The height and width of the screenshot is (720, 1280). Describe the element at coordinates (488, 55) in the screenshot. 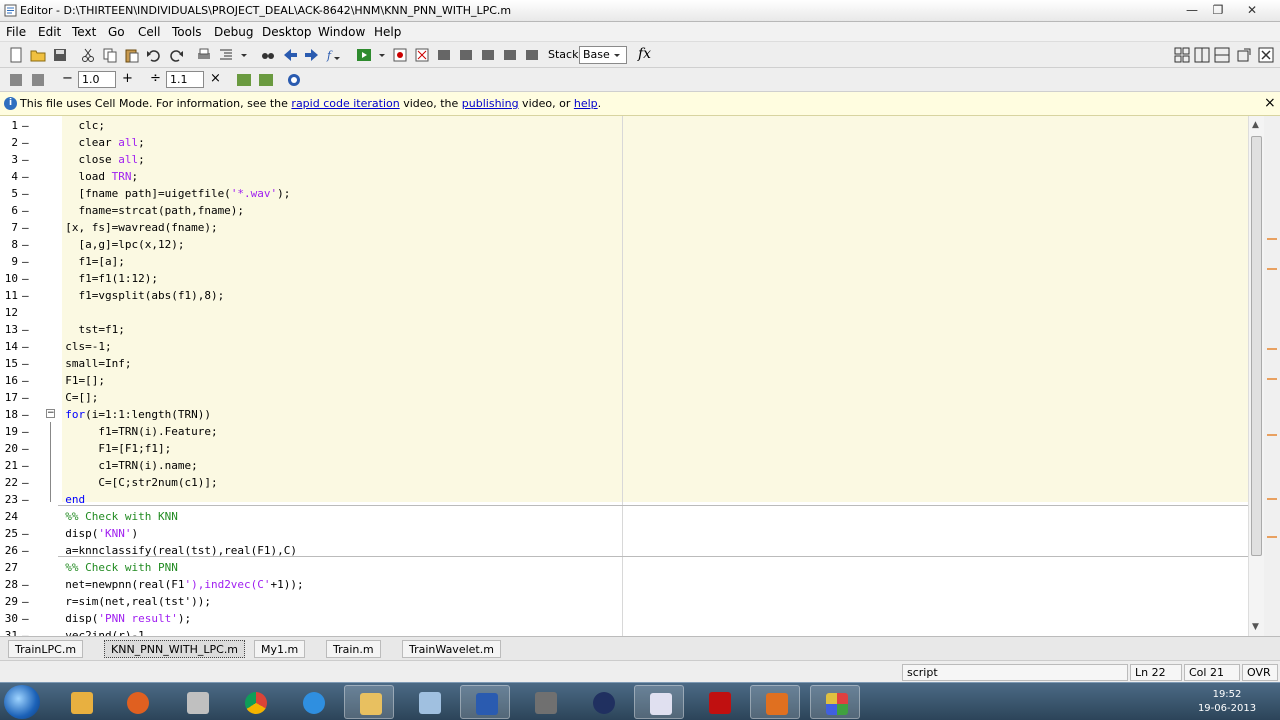

I see `step-out-icon` at that location.